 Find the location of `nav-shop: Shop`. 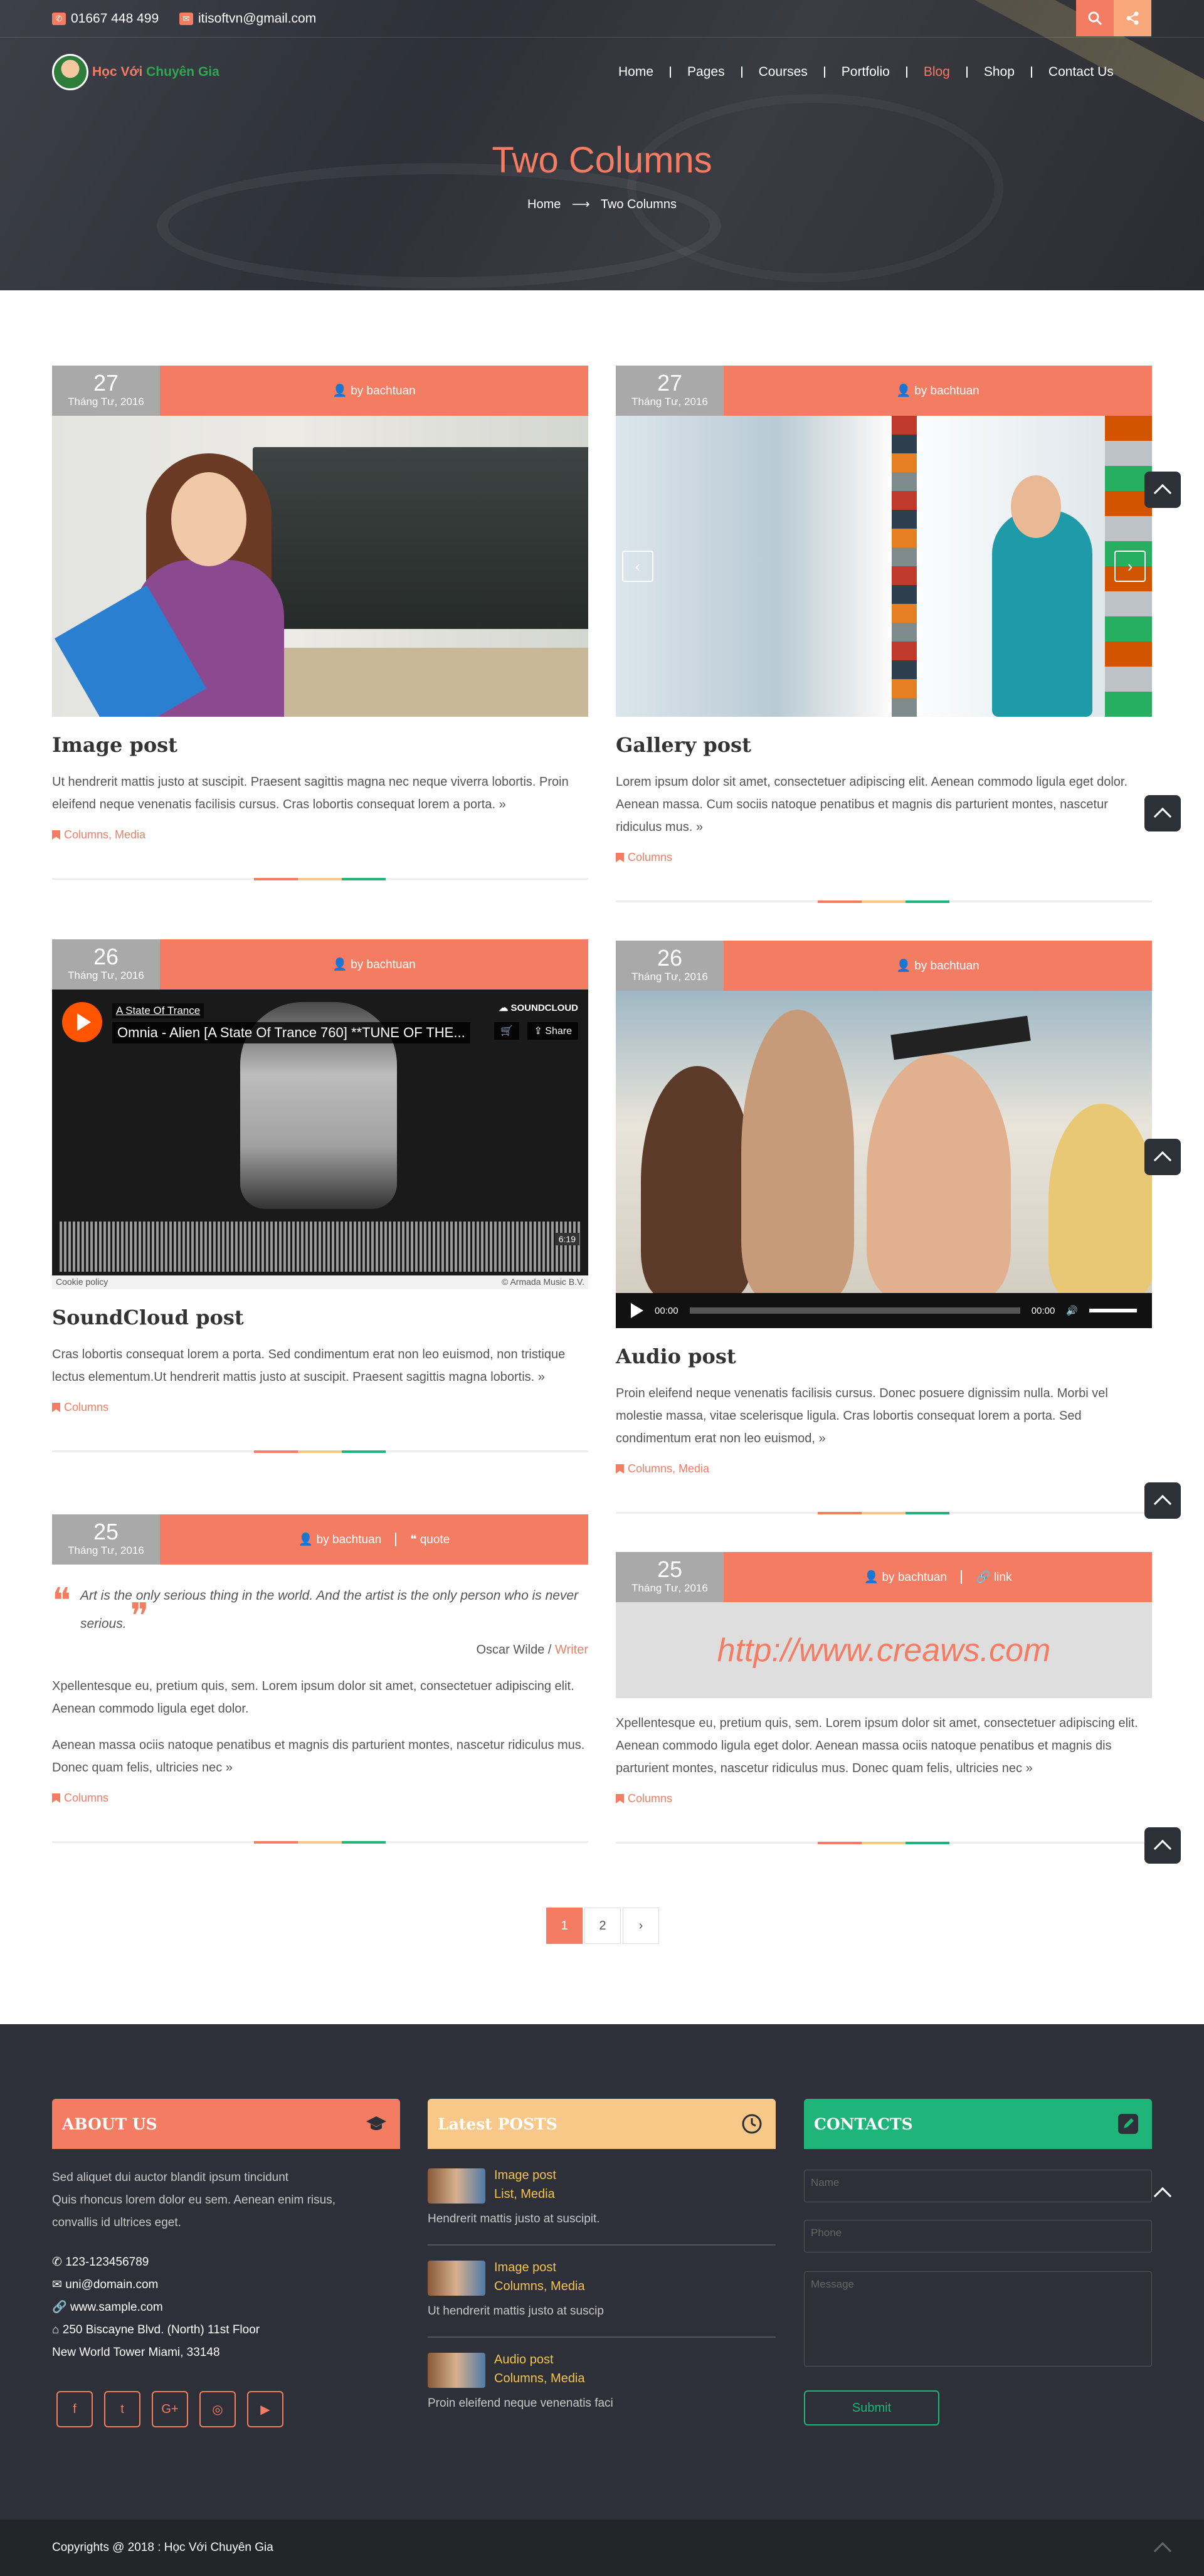

nav-shop: Shop is located at coordinates (999, 72).